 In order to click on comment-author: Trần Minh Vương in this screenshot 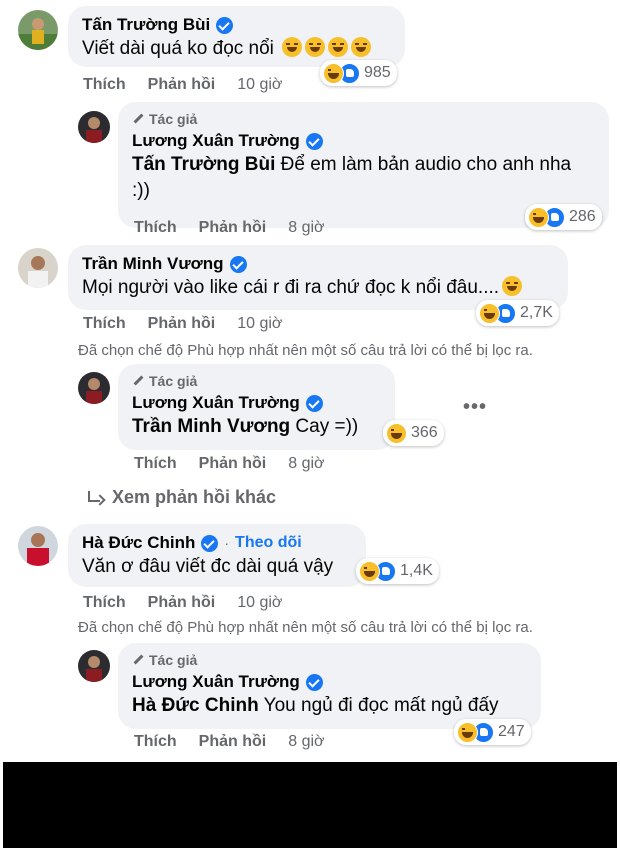, I will do `click(318, 264)`.